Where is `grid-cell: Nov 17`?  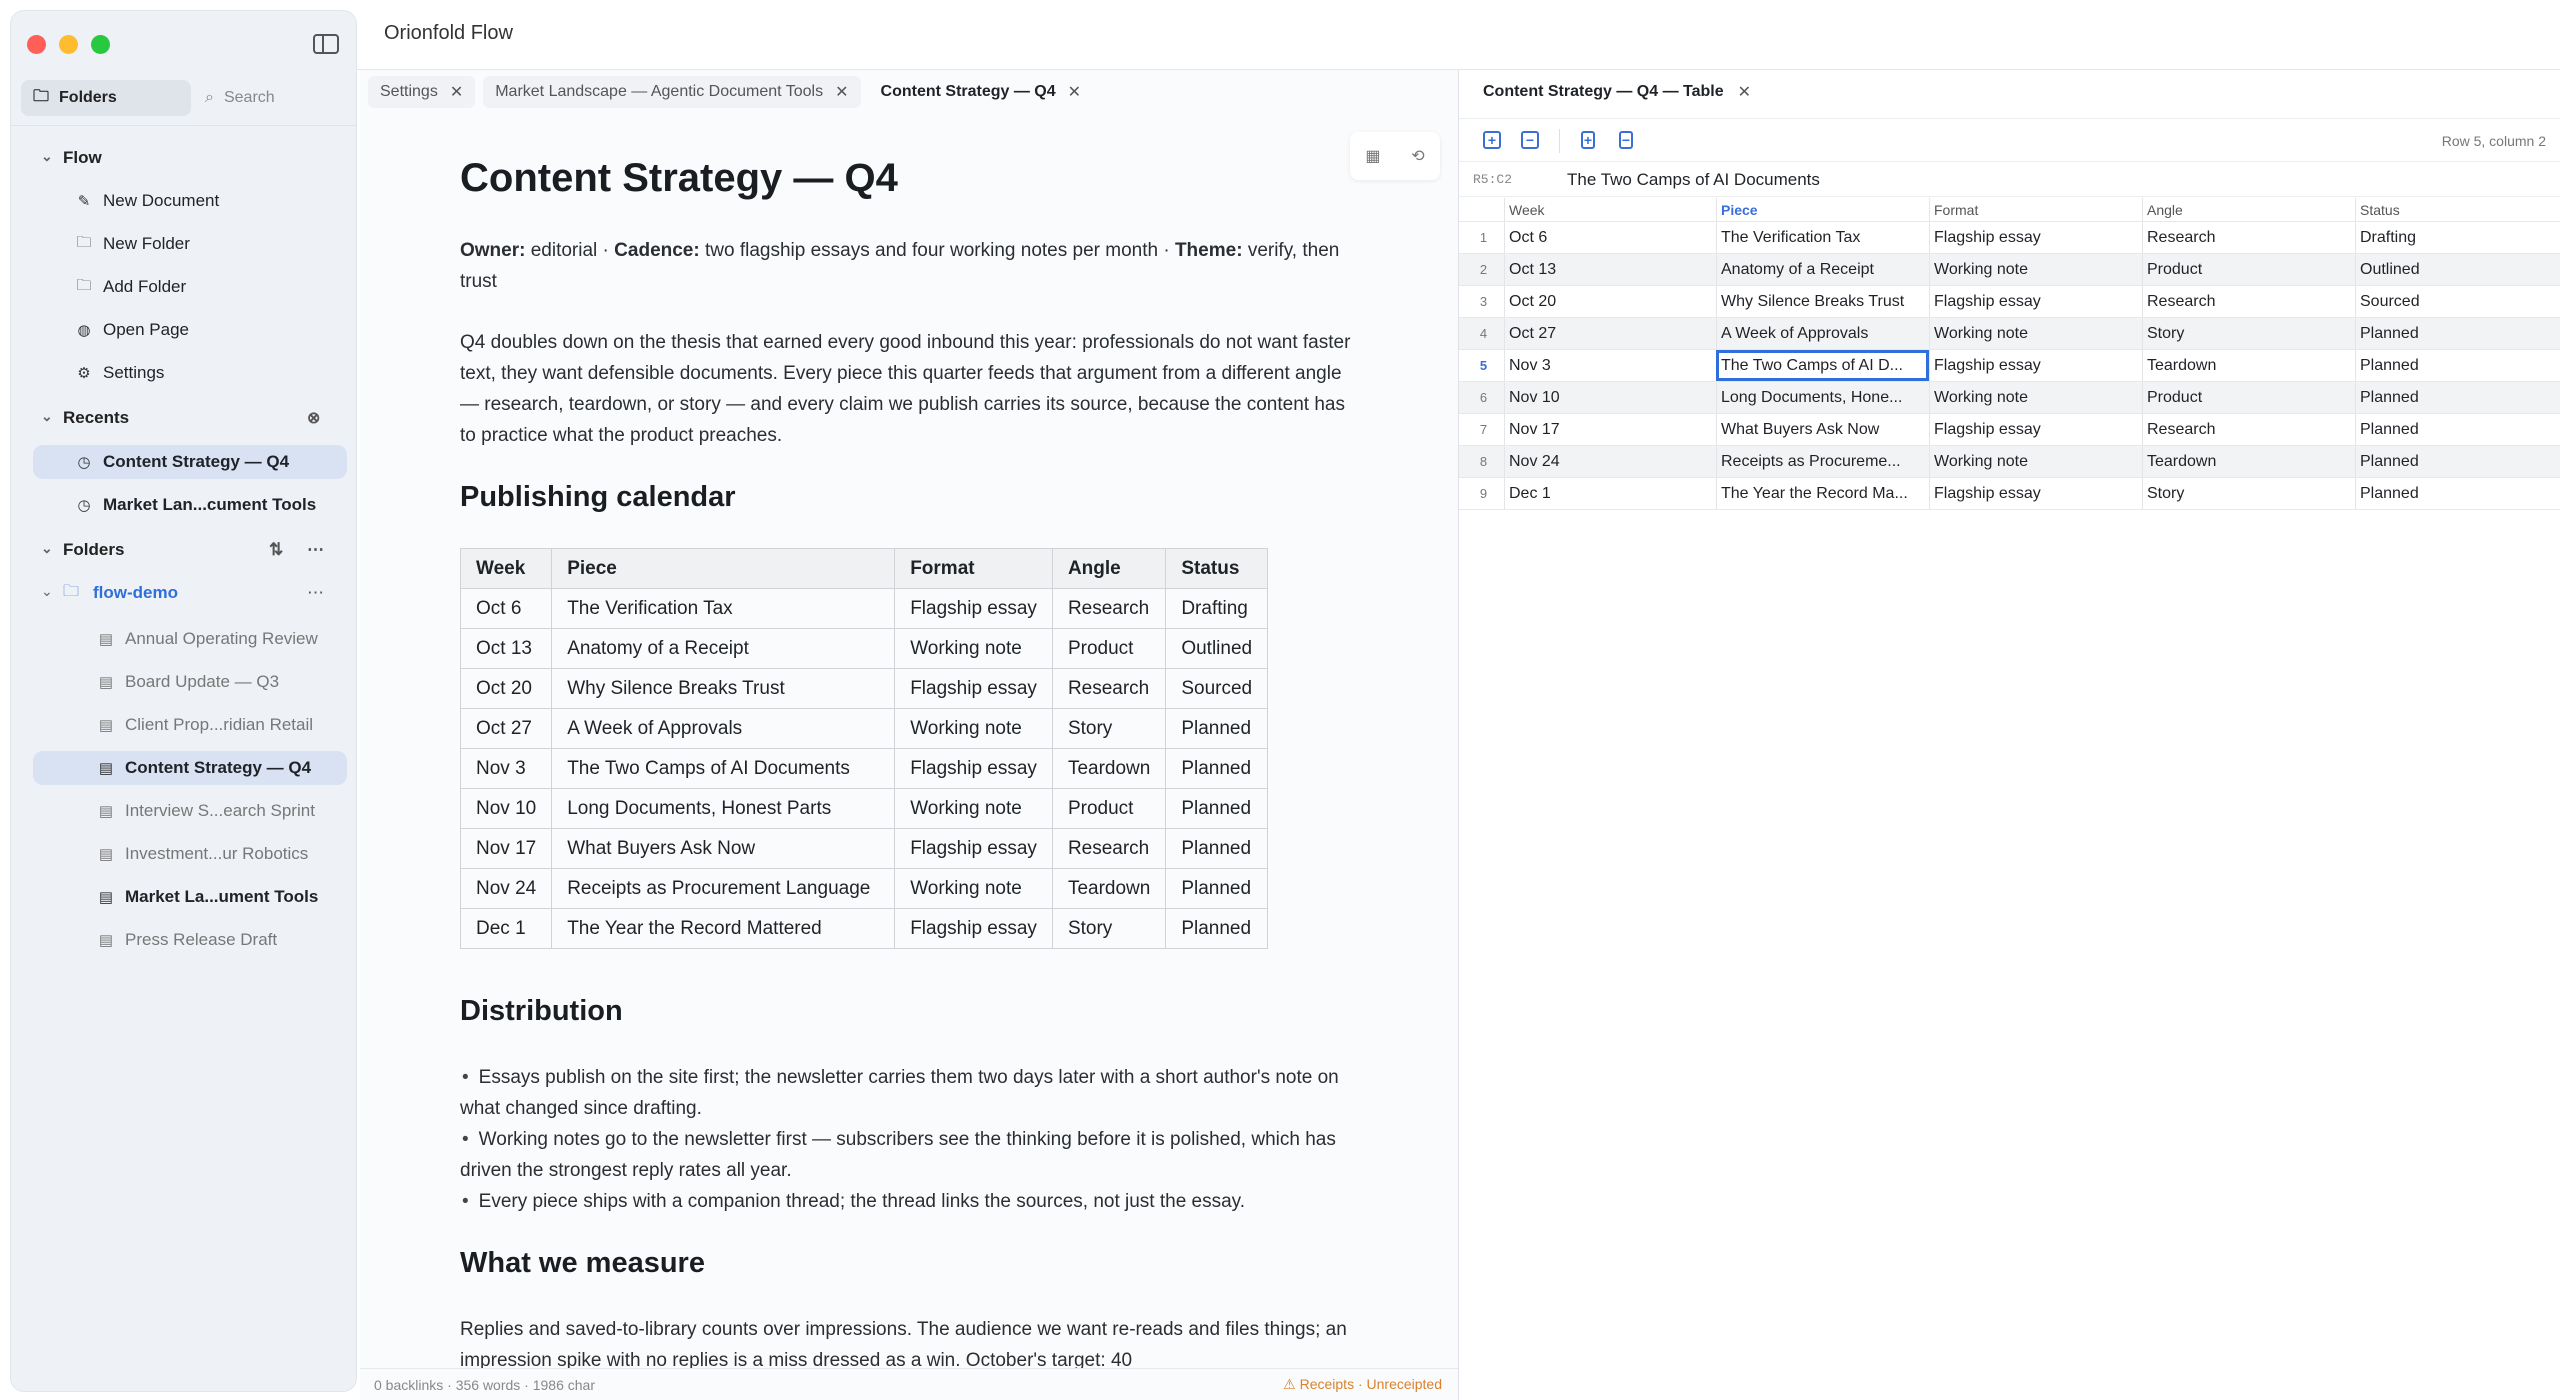
grid-cell: Nov 17 is located at coordinates (1610, 429).